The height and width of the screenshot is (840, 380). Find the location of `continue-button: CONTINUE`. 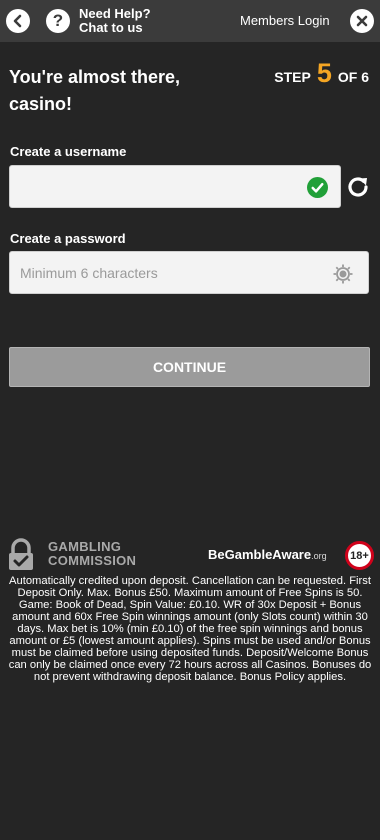

continue-button: CONTINUE is located at coordinates (189, 367).